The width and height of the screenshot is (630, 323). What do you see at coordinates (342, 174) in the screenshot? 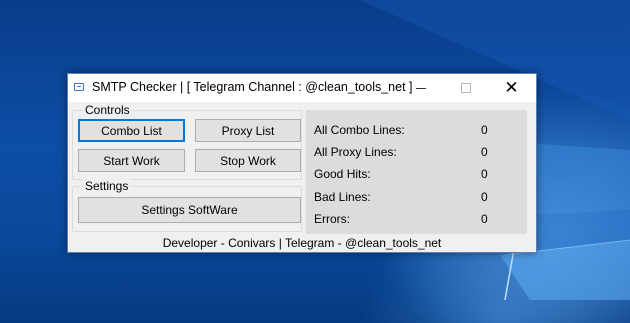
I see `stat-label: Good Hits:` at bounding box center [342, 174].